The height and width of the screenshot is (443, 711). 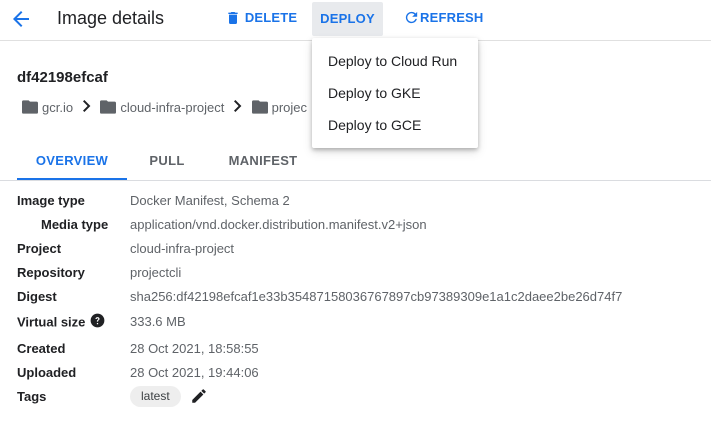 I want to click on page-title: Image details, so click(x=111, y=18).